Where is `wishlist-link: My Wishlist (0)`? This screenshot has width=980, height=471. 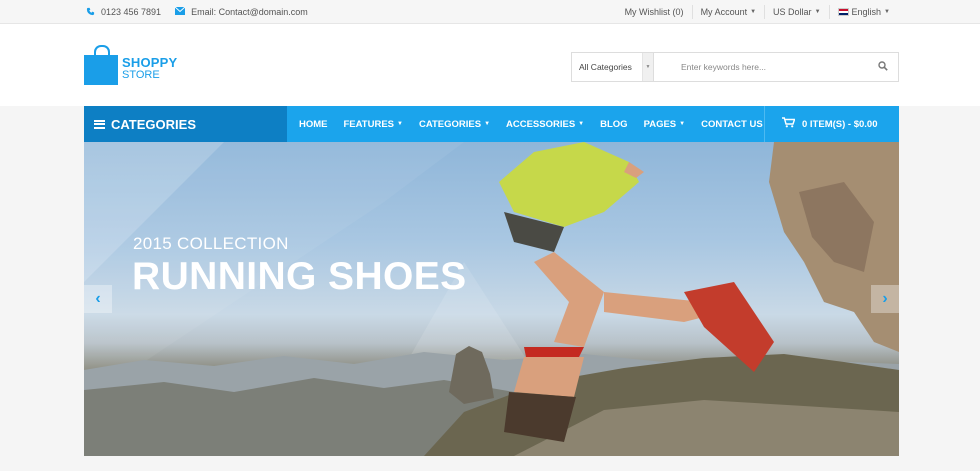
wishlist-link: My Wishlist (0) is located at coordinates (654, 12).